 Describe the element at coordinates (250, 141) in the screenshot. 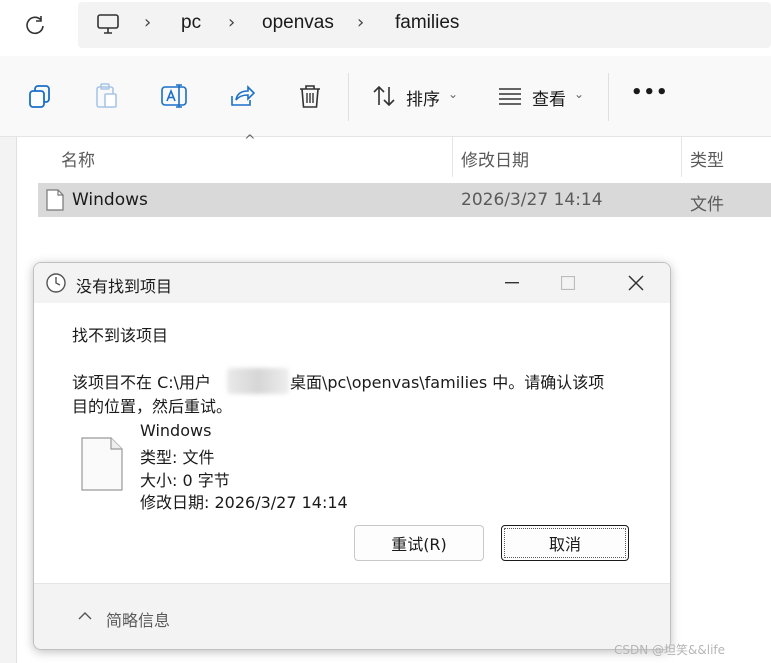

I see `sort-ascending-icon: ^` at that location.